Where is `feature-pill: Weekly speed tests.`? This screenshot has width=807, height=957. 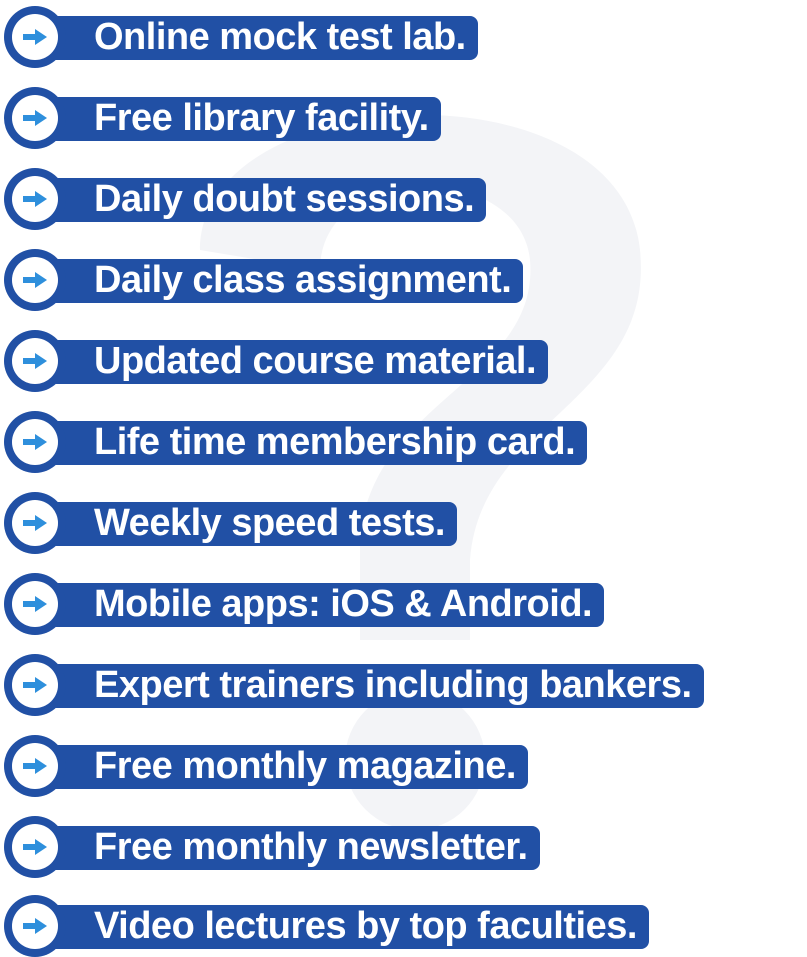 feature-pill: Weekly speed tests. is located at coordinates (245, 524).